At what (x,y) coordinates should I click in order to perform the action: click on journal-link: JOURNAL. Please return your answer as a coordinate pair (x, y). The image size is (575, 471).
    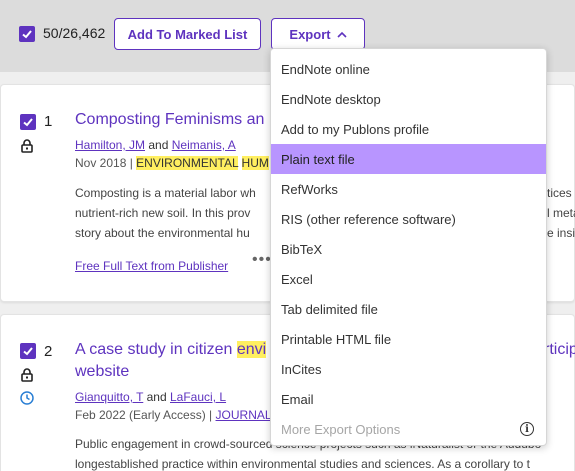
    Looking at the image, I should click on (244, 415).